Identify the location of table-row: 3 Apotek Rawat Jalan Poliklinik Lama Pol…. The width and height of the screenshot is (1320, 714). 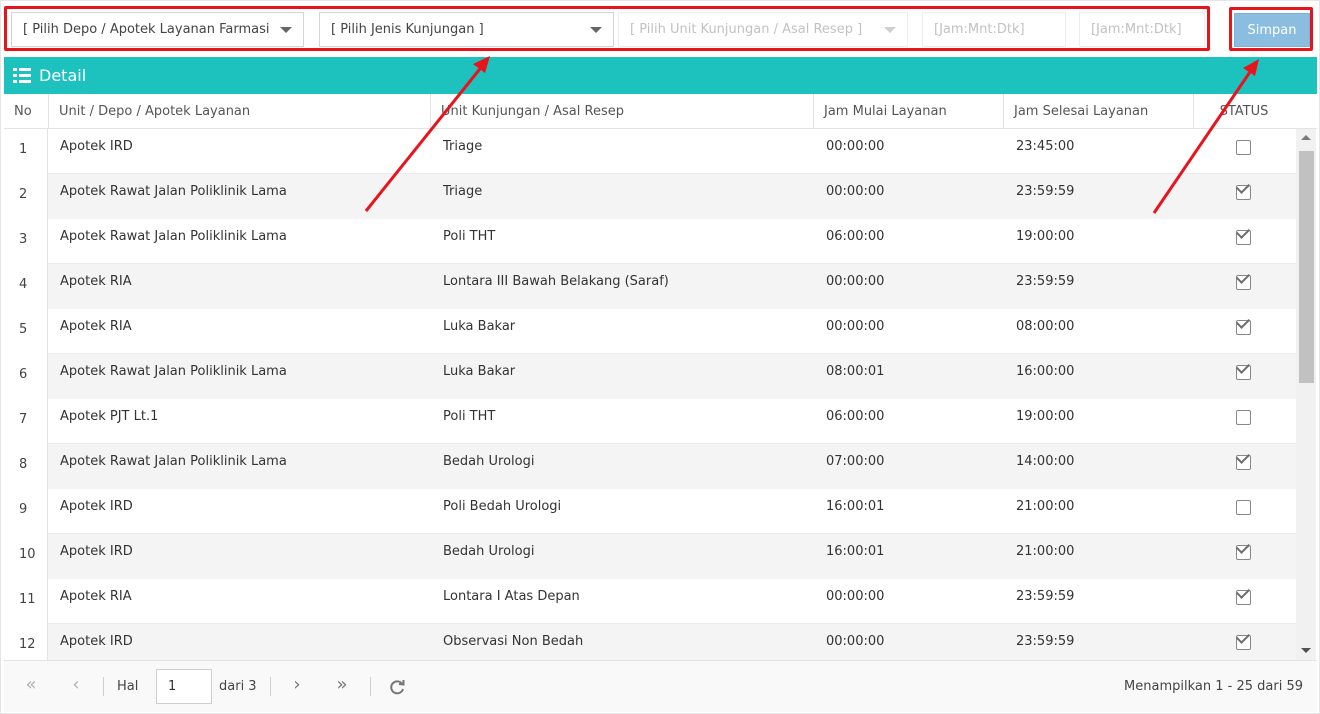
(650, 241).